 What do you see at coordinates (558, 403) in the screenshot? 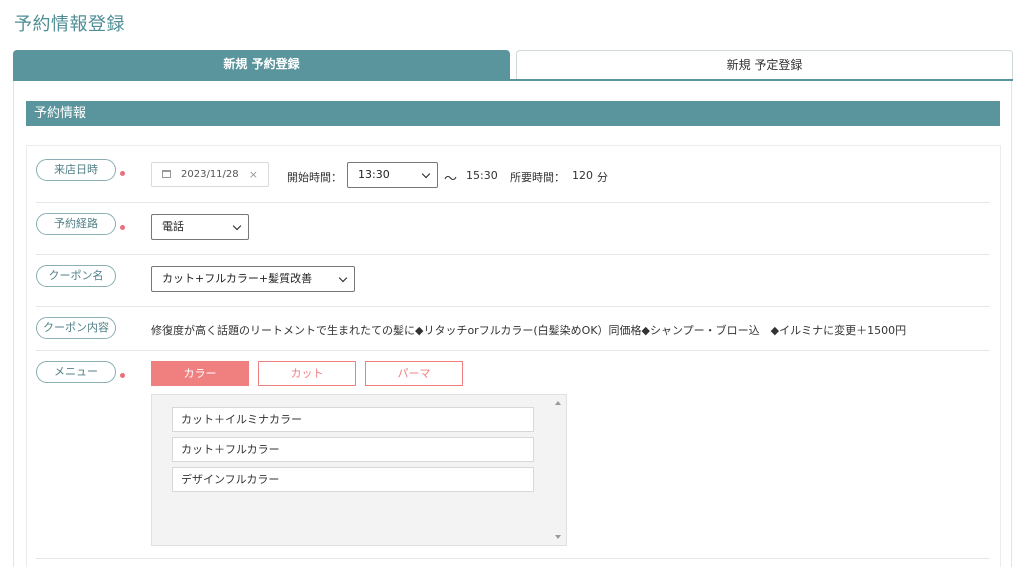
I see `scroll-up-icon` at bounding box center [558, 403].